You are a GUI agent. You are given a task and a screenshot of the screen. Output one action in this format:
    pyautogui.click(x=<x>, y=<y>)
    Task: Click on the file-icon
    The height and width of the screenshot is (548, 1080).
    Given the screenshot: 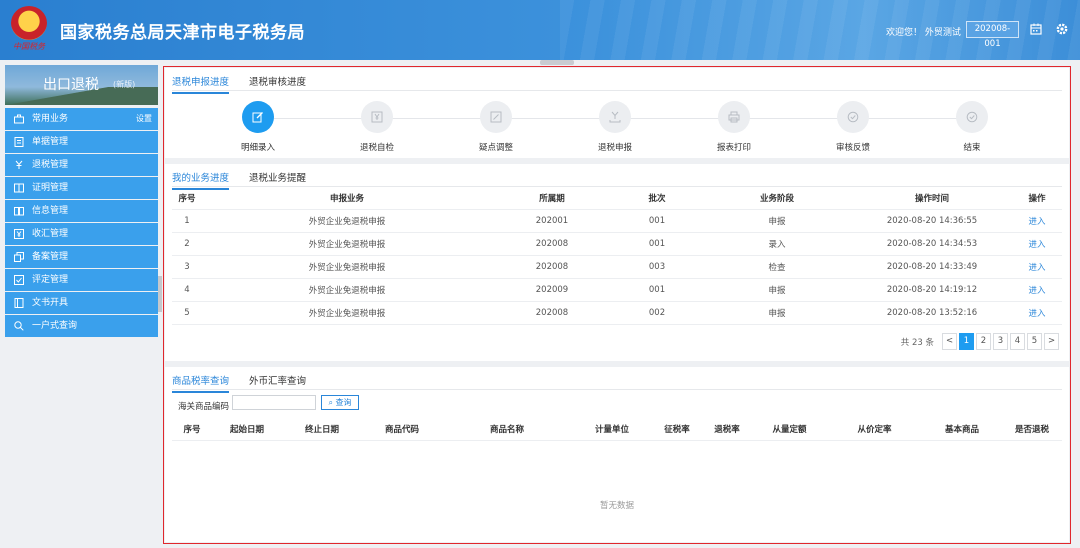 What is the action you would take?
    pyautogui.click(x=19, y=303)
    